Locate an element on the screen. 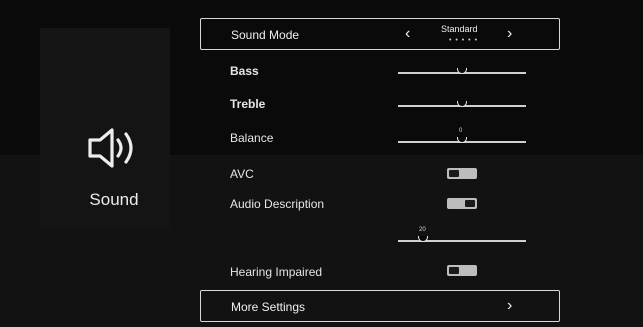  avc-label: AVC is located at coordinates (242, 174).